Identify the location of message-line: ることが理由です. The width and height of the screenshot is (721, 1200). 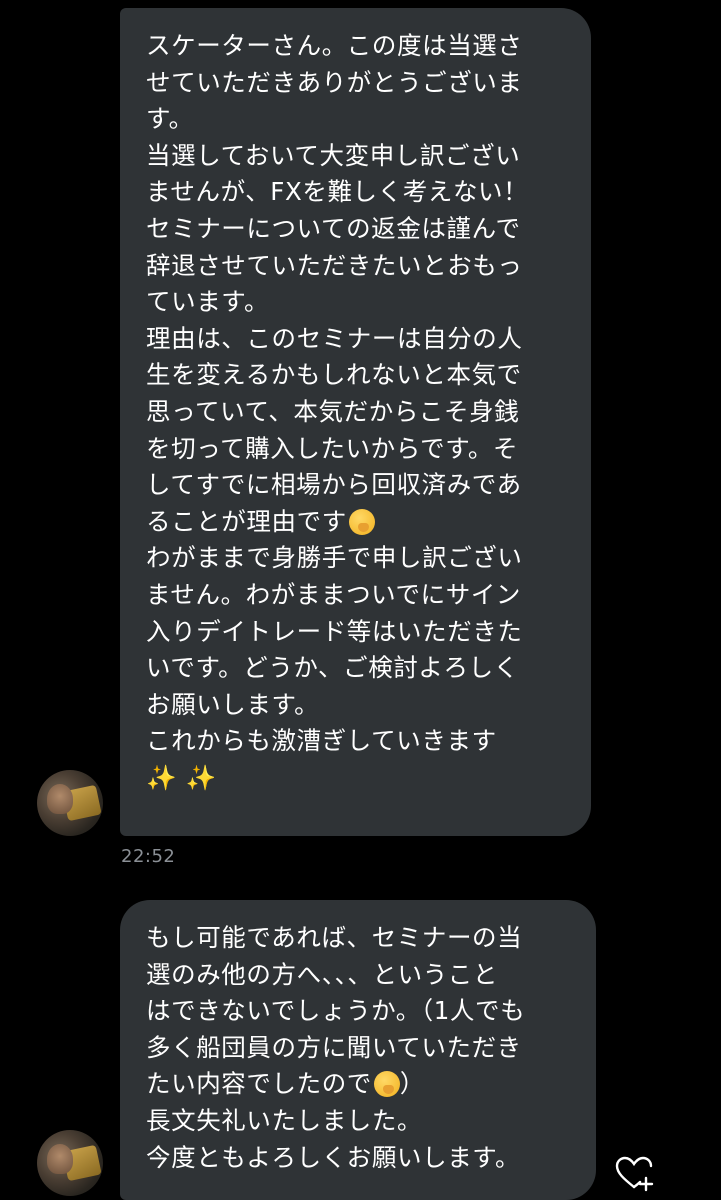
(356, 522).